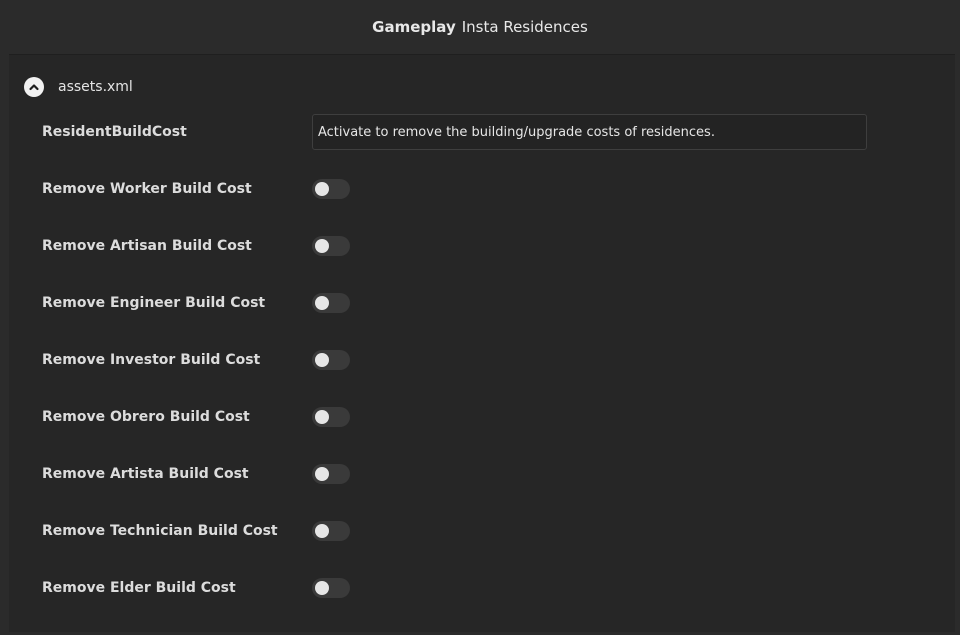 This screenshot has width=960, height=635. I want to click on header-title: Insta Residences, so click(524, 27).